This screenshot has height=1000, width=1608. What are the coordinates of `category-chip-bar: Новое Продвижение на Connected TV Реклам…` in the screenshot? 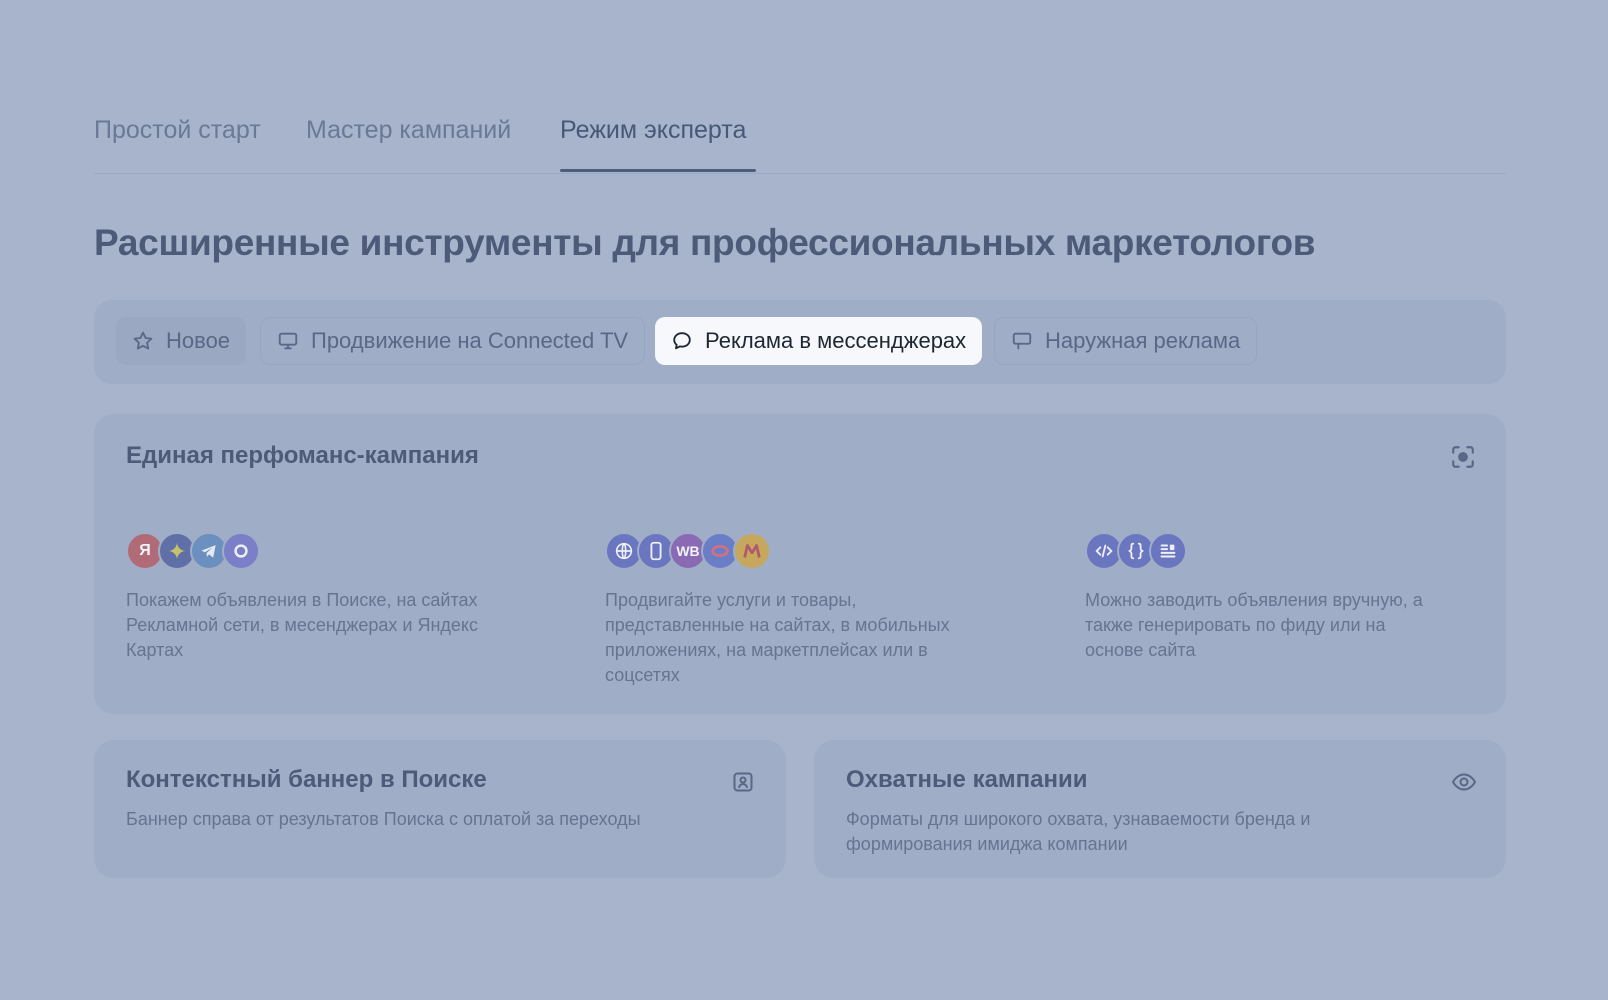 It's located at (800, 342).